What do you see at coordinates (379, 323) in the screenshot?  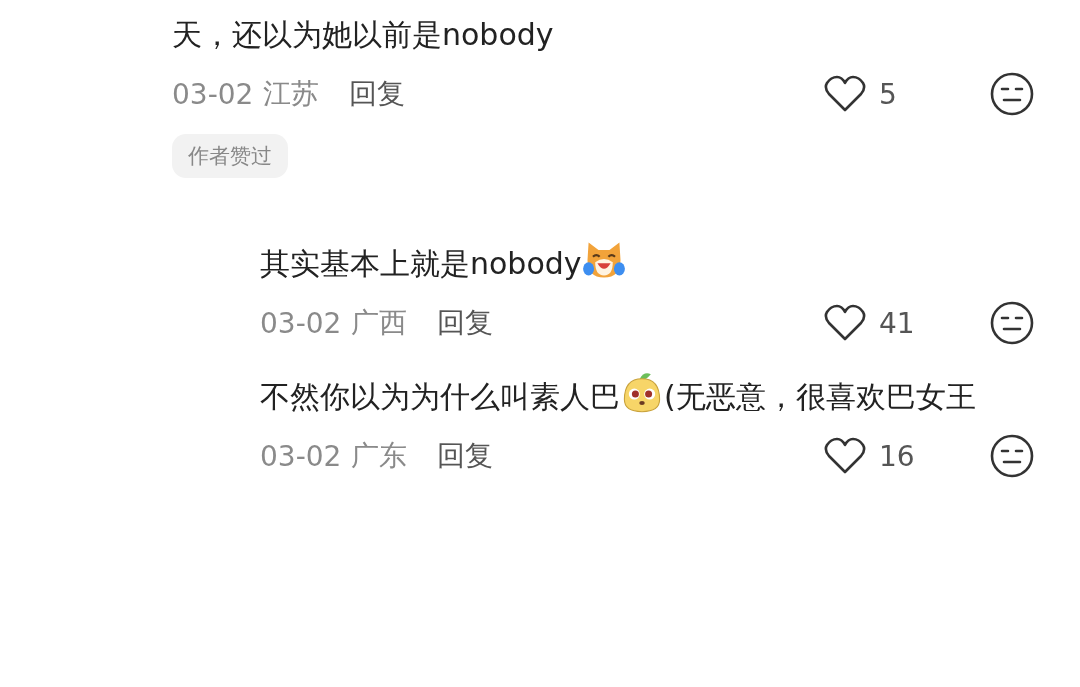 I see `comment-region: 广西` at bounding box center [379, 323].